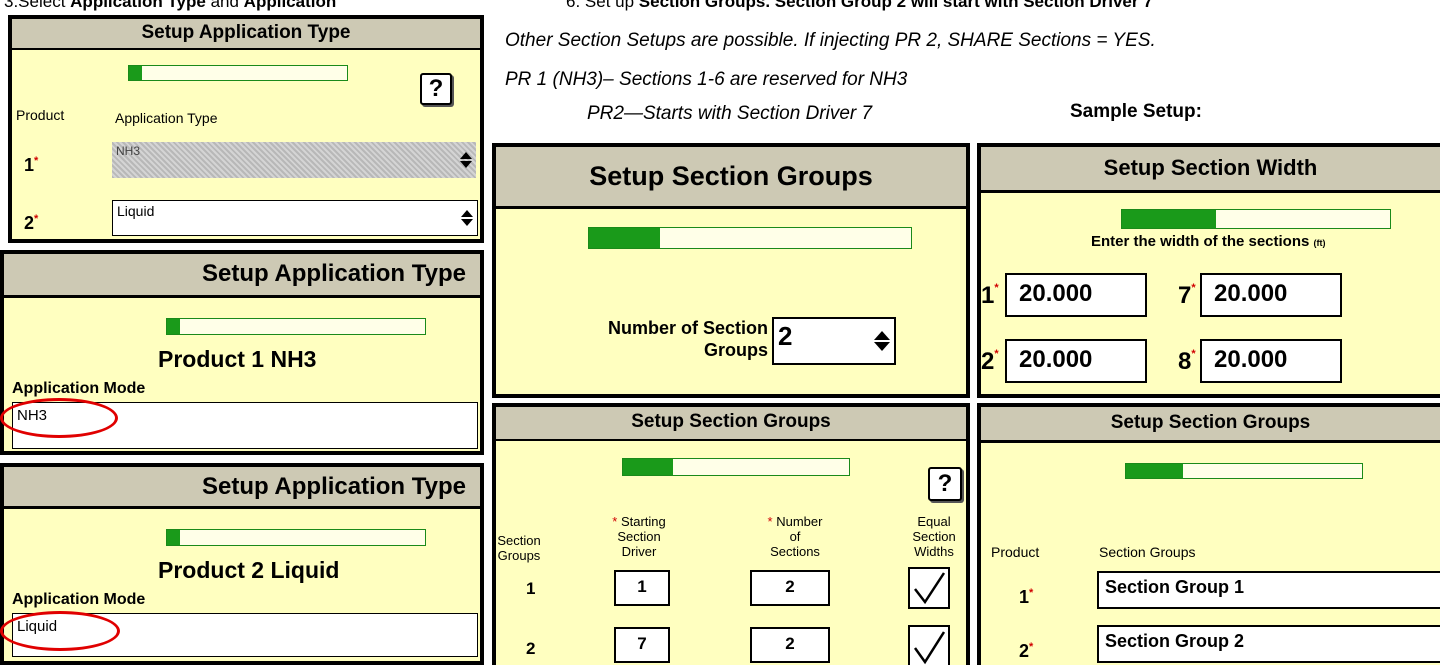 The width and height of the screenshot is (1440, 665). What do you see at coordinates (237, 359) in the screenshot?
I see `product-heading: Product 1 NH3` at bounding box center [237, 359].